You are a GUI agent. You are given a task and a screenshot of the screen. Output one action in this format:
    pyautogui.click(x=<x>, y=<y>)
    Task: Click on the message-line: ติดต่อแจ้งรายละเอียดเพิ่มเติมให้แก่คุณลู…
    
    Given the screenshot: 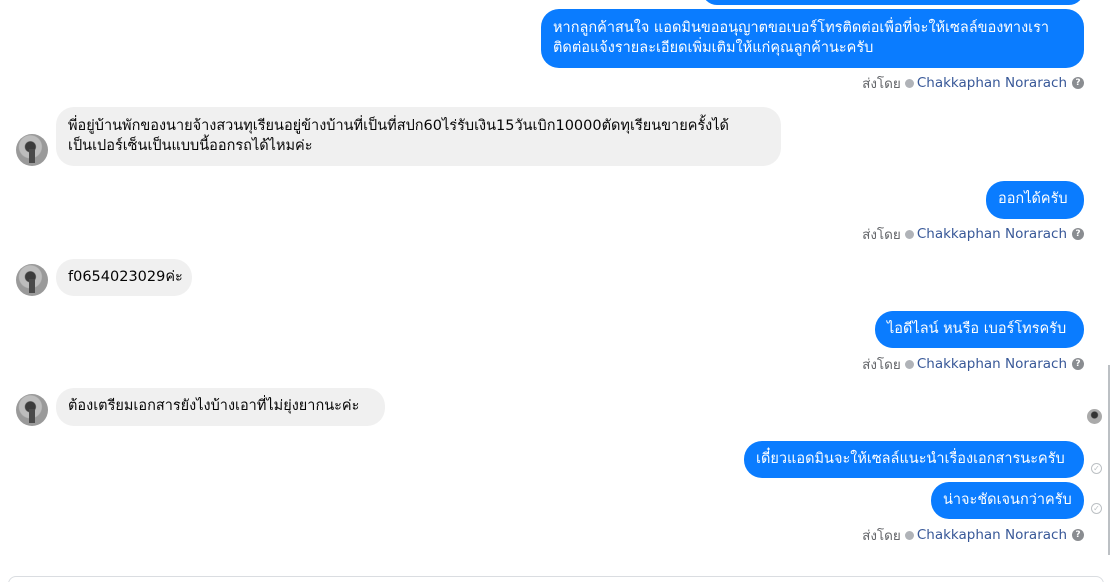 What is the action you would take?
    pyautogui.click(x=713, y=48)
    